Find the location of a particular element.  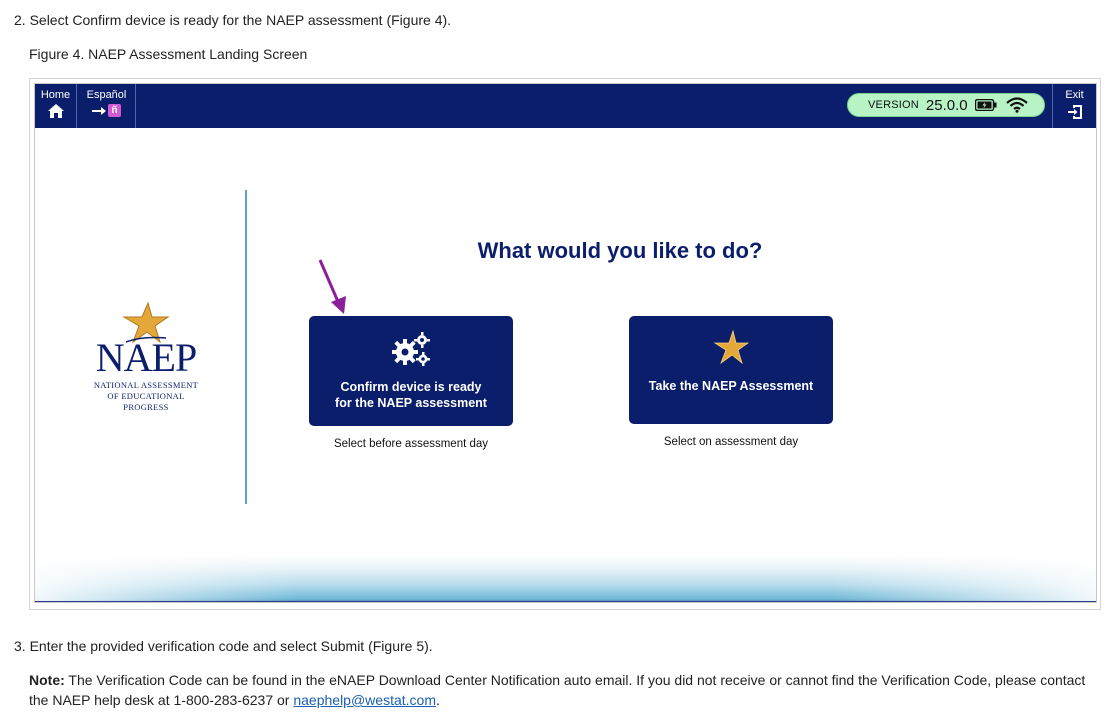

exit-icon is located at coordinates (1074, 112).